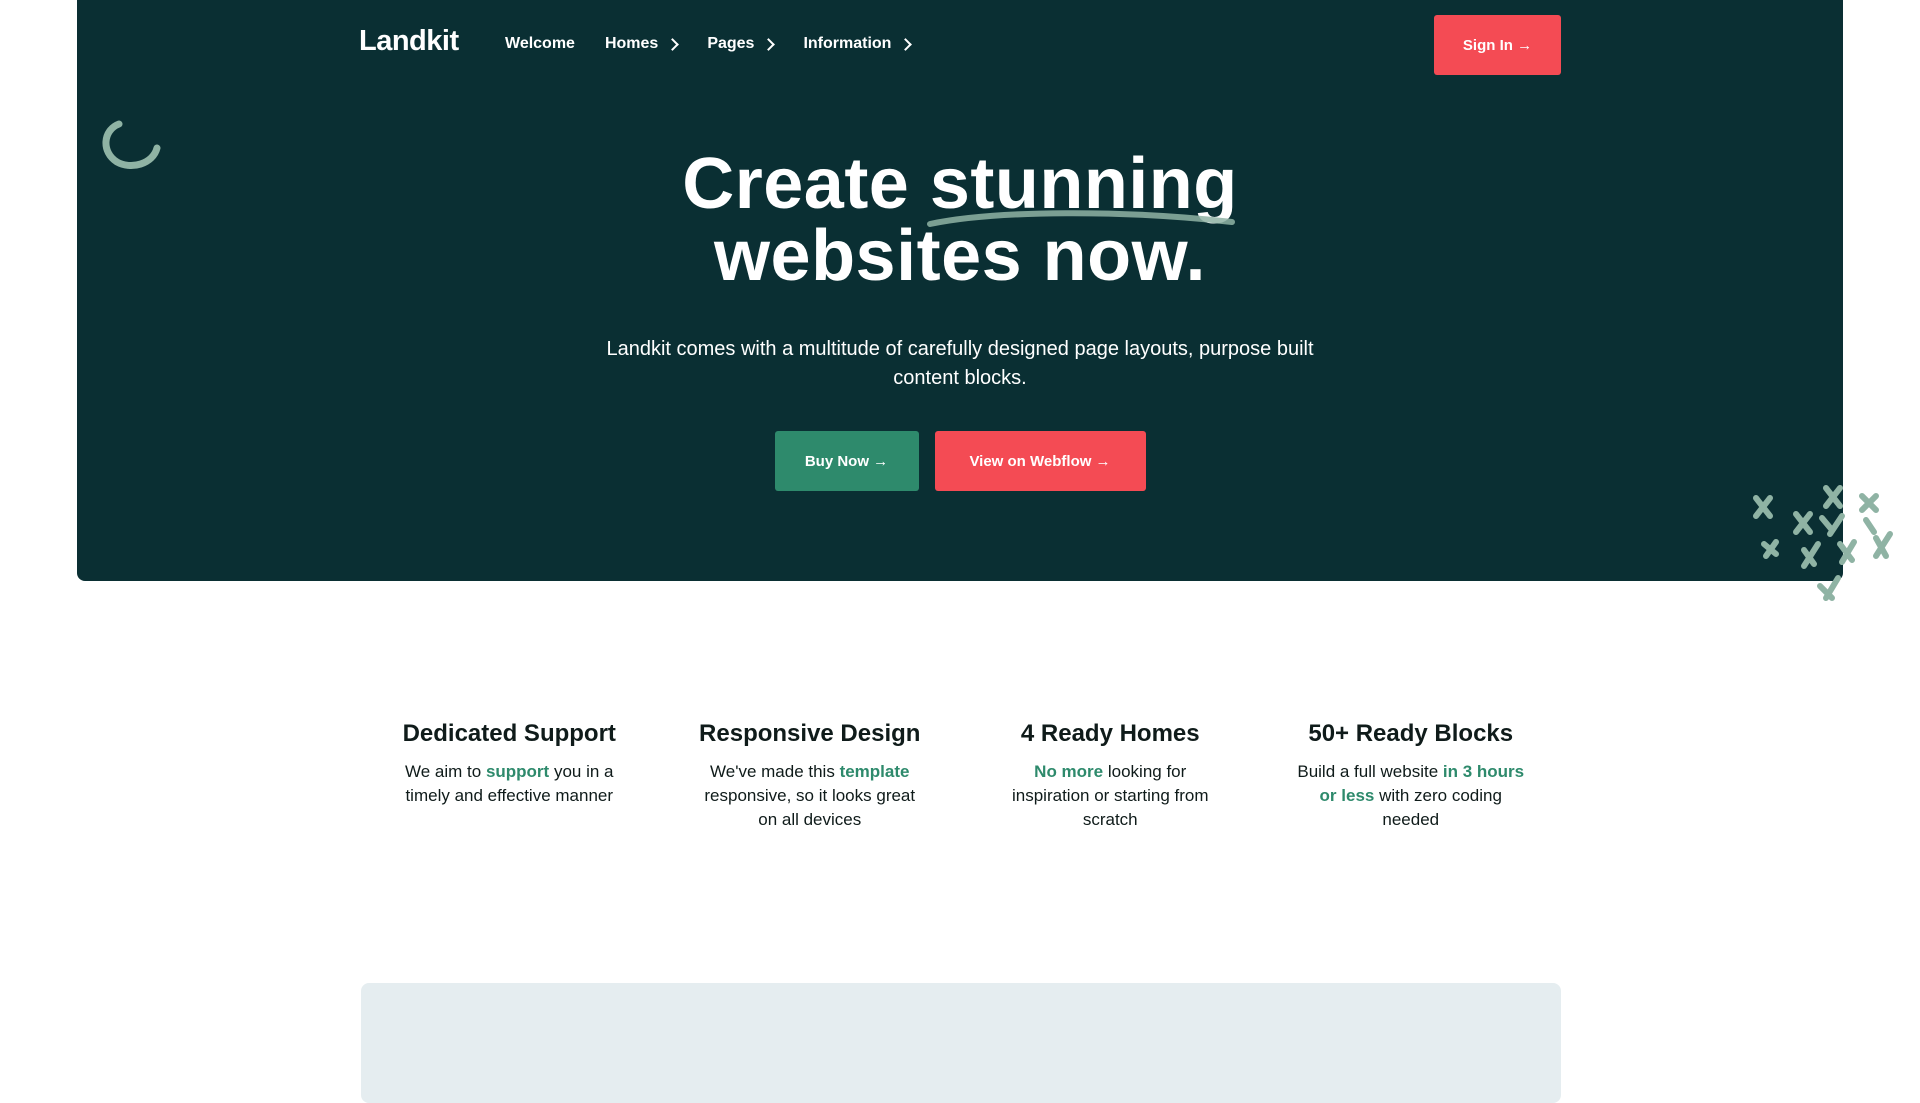  What do you see at coordinates (810, 733) in the screenshot?
I see `feature-title: Responsive Design` at bounding box center [810, 733].